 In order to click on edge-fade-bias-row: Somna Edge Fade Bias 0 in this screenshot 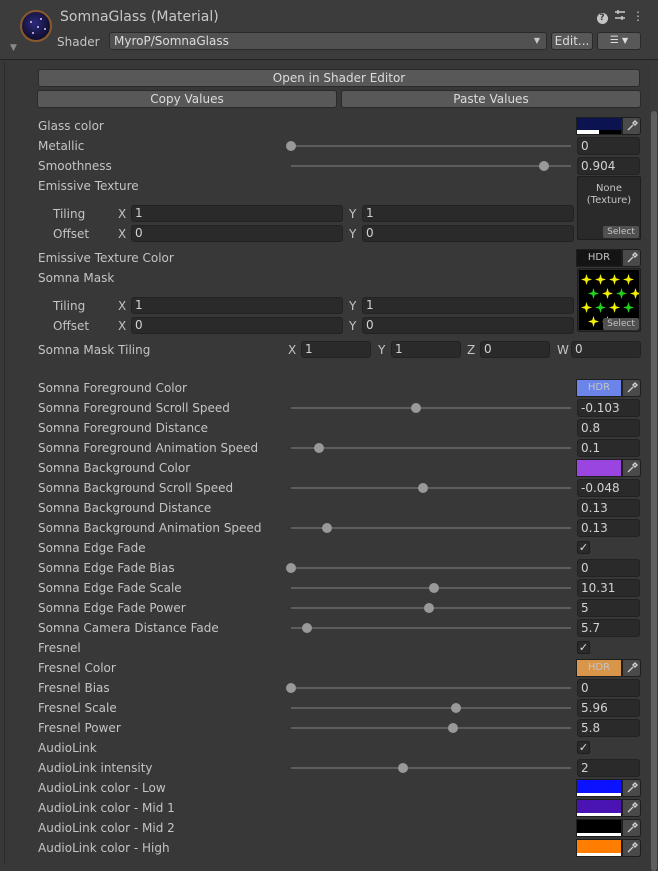, I will do `click(325, 568)`.